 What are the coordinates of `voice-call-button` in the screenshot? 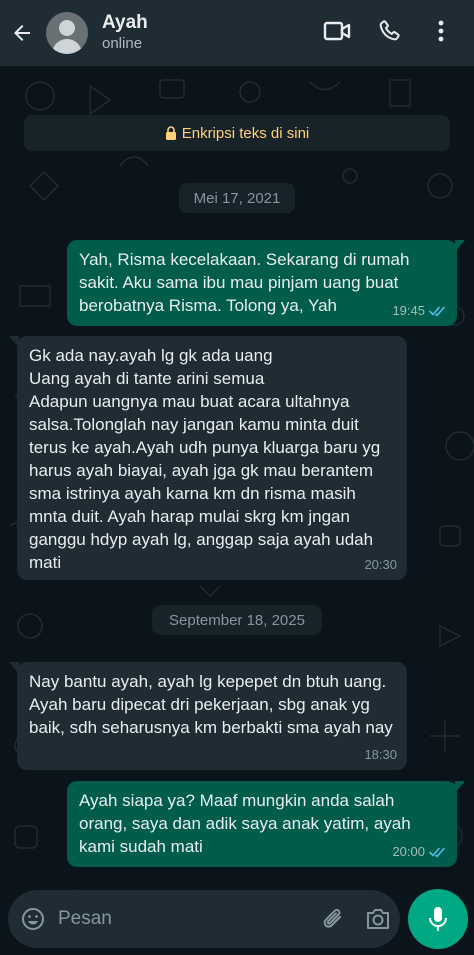 It's located at (389, 31).